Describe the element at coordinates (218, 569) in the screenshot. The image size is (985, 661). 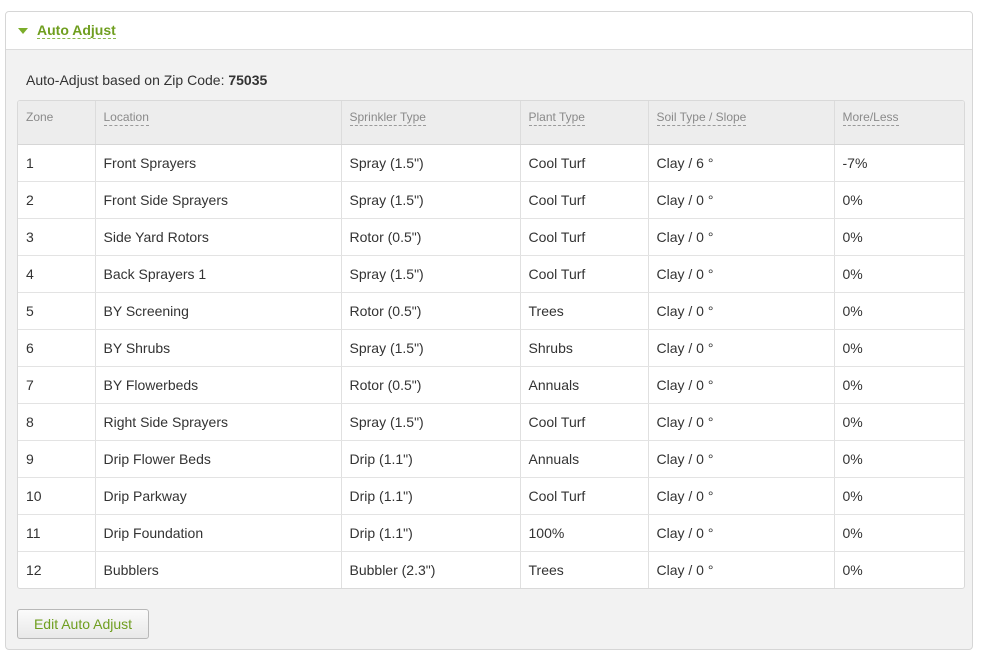
I see `location-cell: Bubblers` at that location.